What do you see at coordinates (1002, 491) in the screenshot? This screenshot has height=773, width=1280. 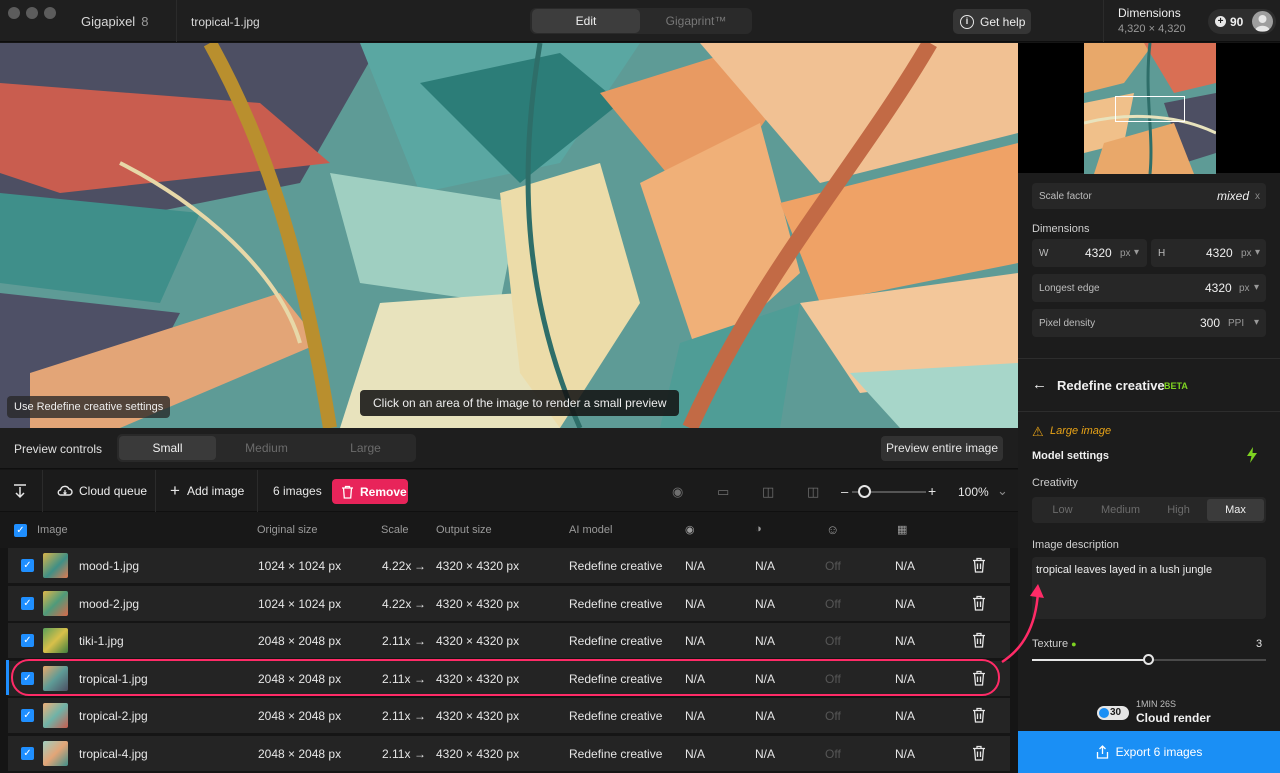 I see `chevron-down-icon: ⌄` at bounding box center [1002, 491].